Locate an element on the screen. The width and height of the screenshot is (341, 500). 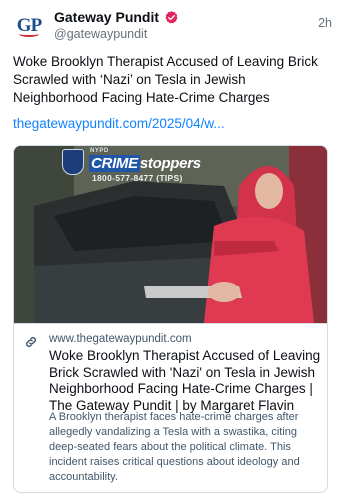
card-domain: www.thegatewaypundit.com is located at coordinates (120, 339).